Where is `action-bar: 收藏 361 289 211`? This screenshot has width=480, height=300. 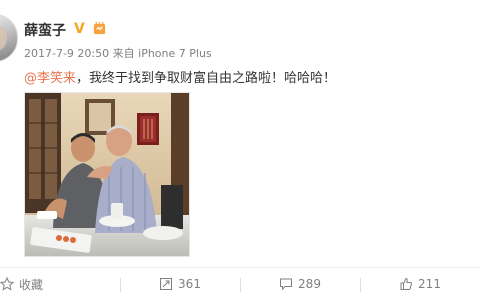
action-bar: 收藏 361 289 211 is located at coordinates (240, 284).